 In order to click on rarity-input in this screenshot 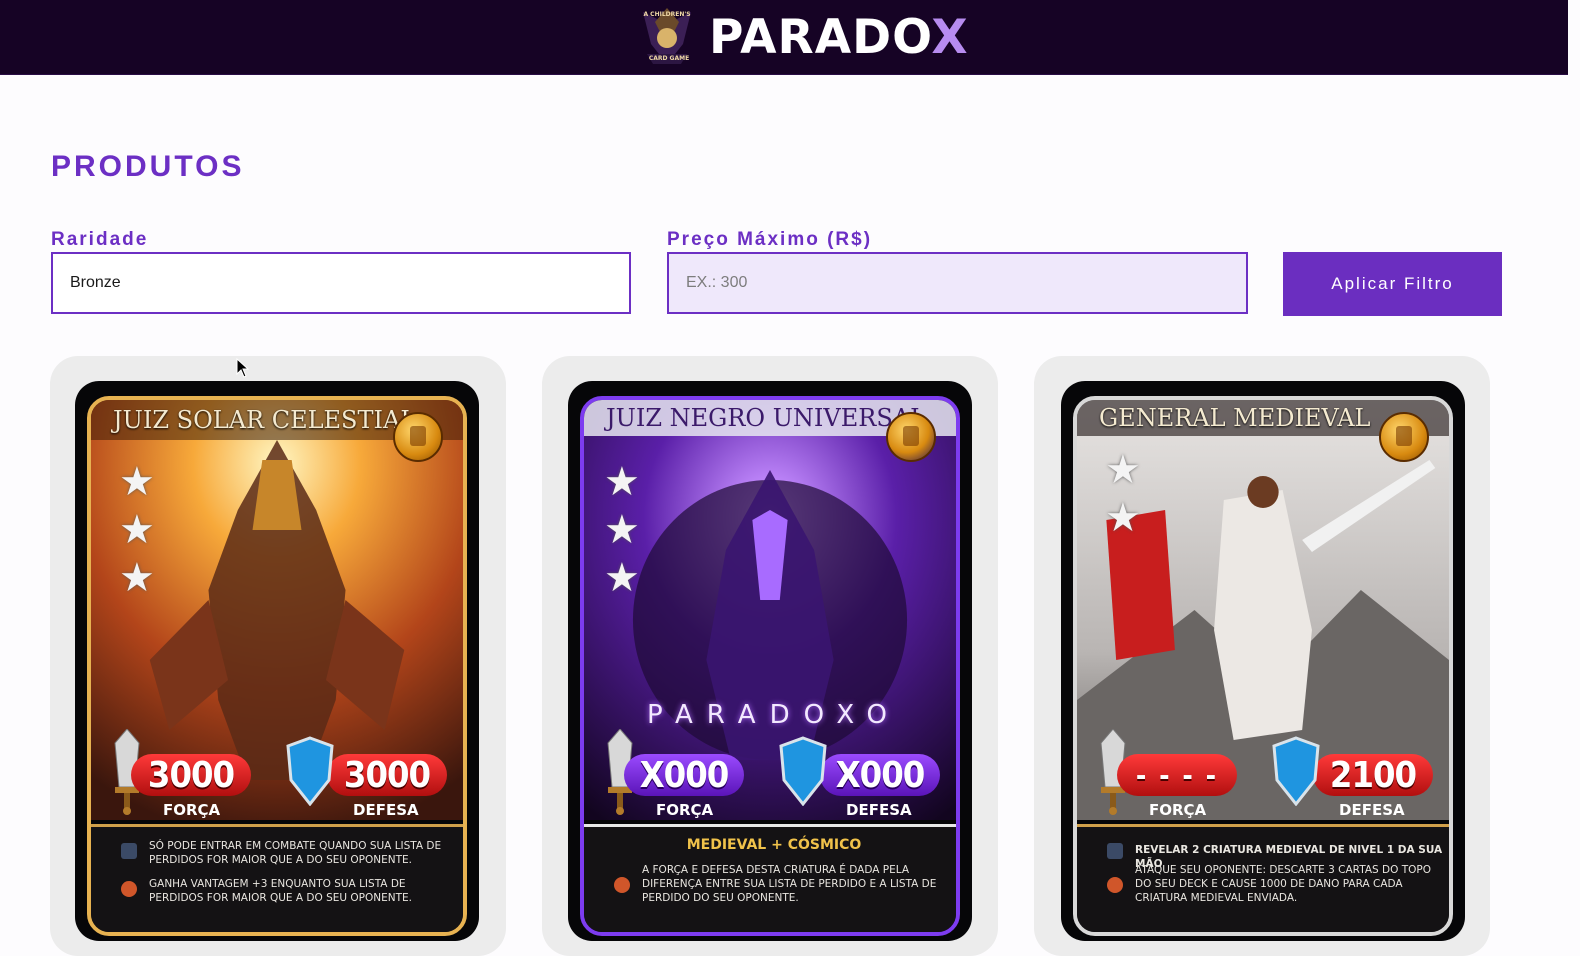, I will do `click(341, 283)`.